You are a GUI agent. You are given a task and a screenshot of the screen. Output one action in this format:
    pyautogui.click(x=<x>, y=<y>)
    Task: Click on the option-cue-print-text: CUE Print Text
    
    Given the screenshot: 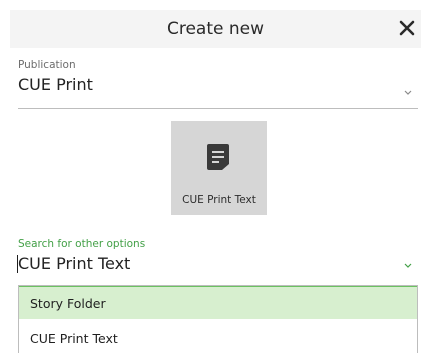 What is the action you would take?
    pyautogui.click(x=218, y=338)
    